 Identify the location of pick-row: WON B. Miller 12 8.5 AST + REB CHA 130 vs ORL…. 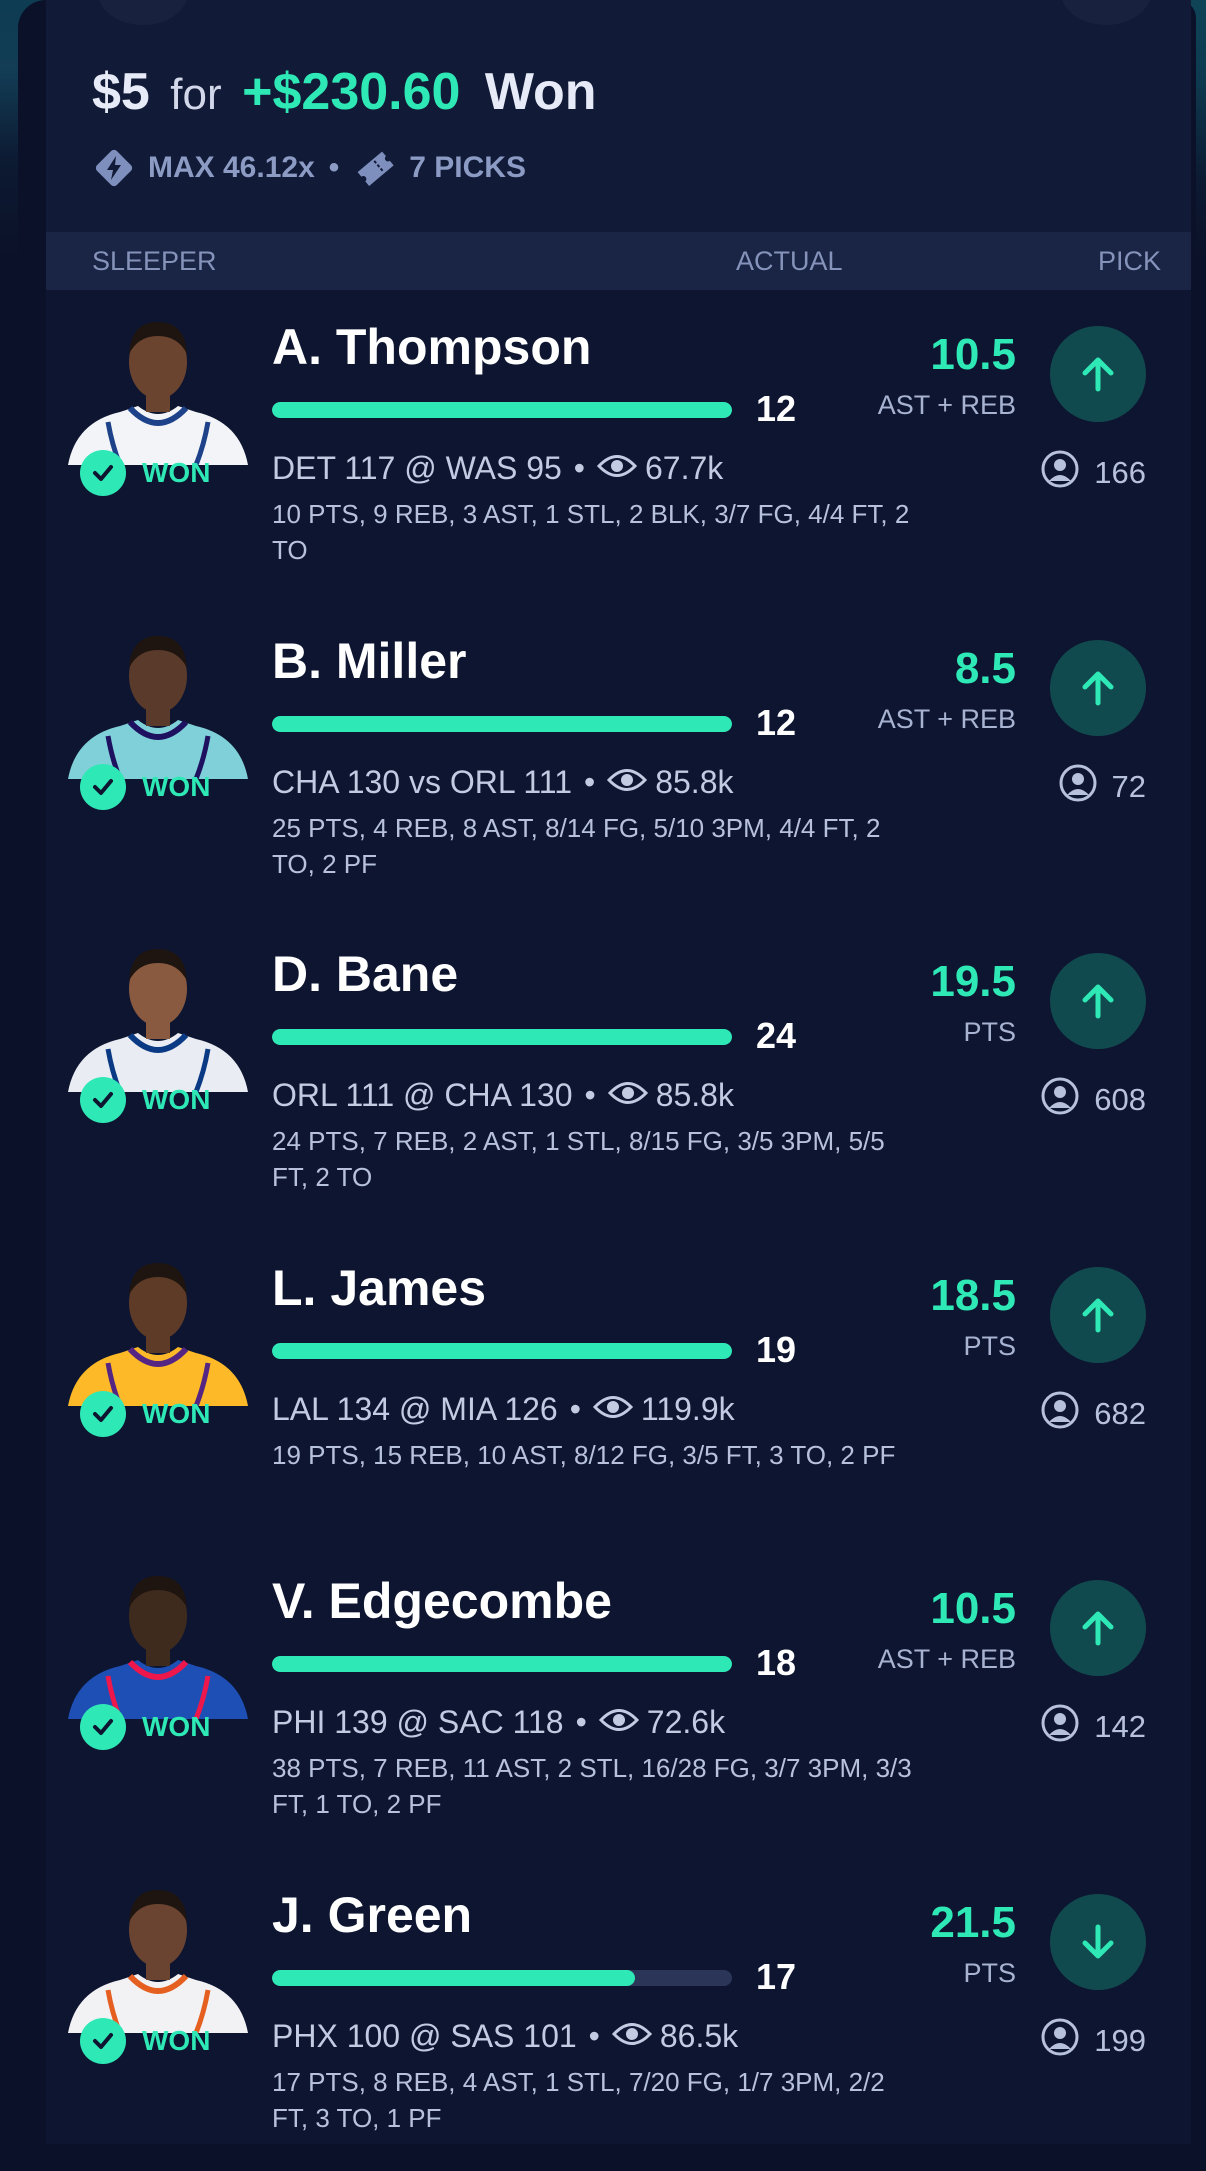
(618, 760).